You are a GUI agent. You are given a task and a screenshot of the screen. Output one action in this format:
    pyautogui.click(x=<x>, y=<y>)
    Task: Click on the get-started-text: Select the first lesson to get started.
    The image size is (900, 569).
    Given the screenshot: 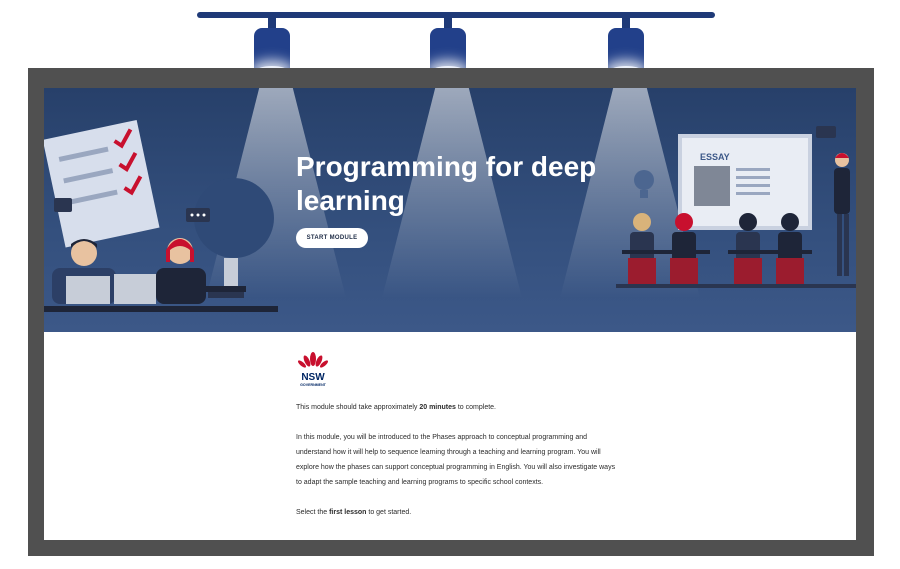 What is the action you would take?
    pyautogui.click(x=456, y=512)
    